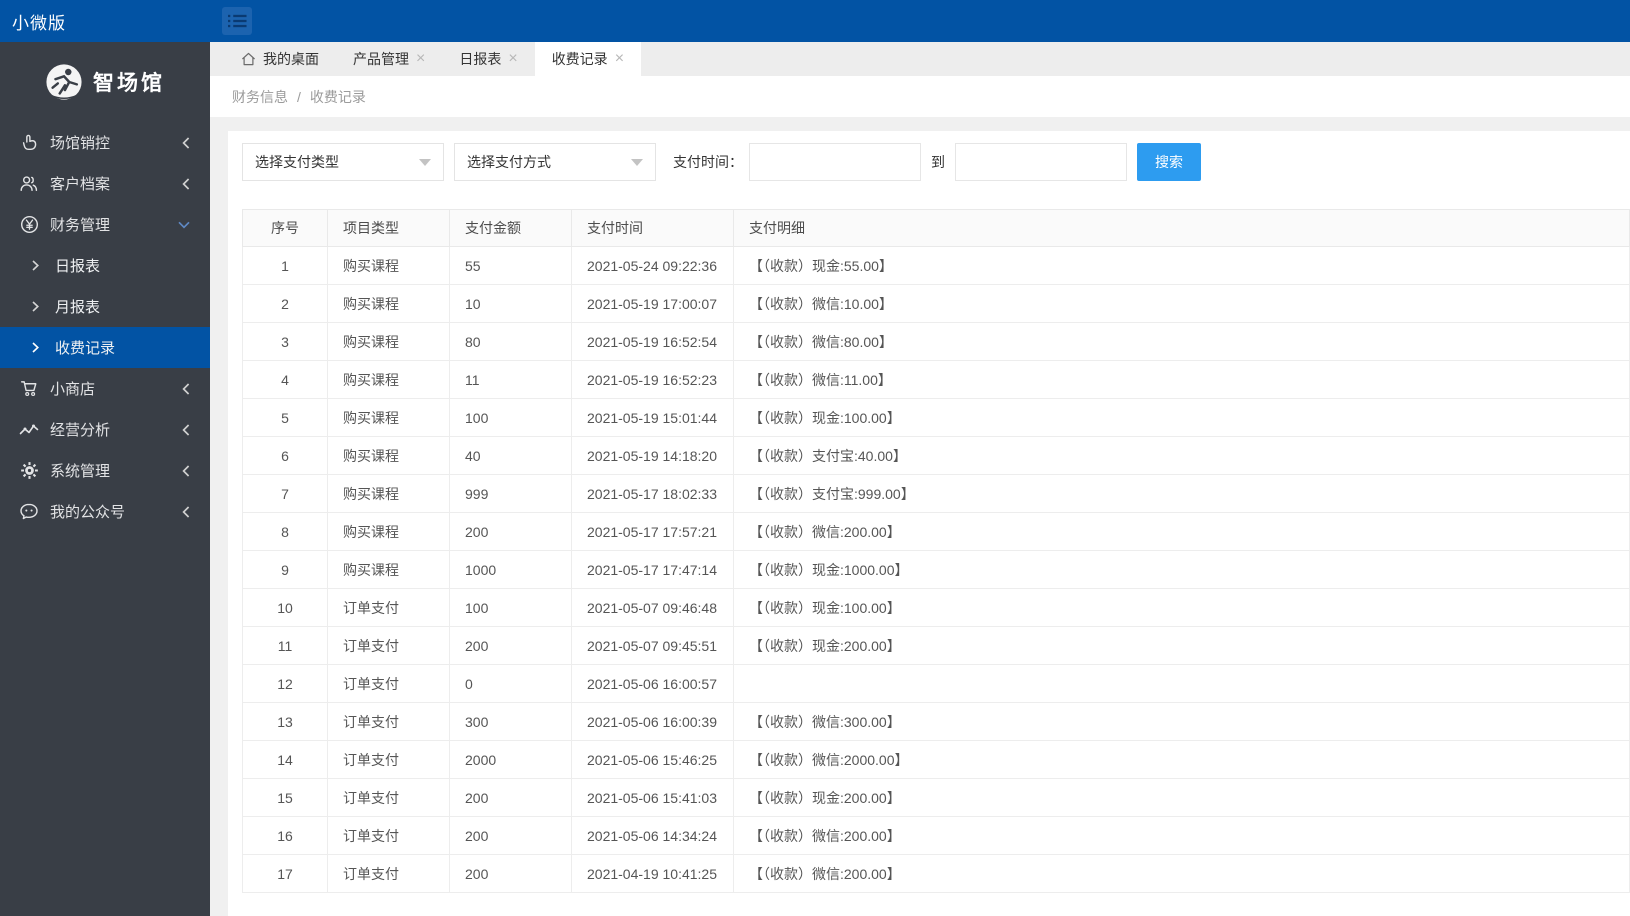 Image resolution: width=1630 pixels, height=916 pixels. What do you see at coordinates (920, 59) in the screenshot?
I see `tab-bar: 我的桌面 产品管理 × 日报表 × 收费记录 ×` at bounding box center [920, 59].